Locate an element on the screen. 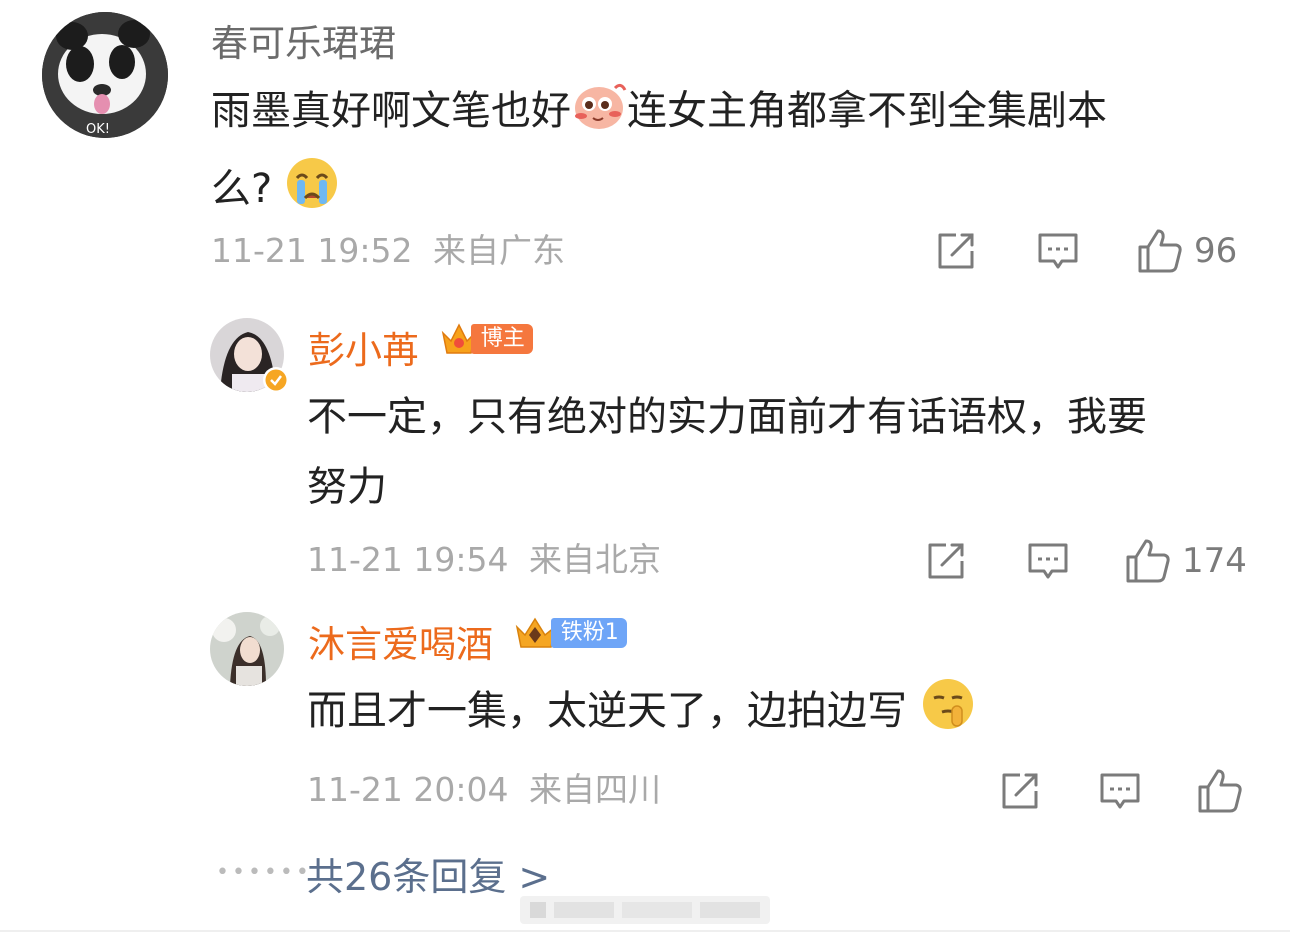 This screenshot has height=941, width=1290. comment-date: 11-21 19:54 is located at coordinates (408, 559).